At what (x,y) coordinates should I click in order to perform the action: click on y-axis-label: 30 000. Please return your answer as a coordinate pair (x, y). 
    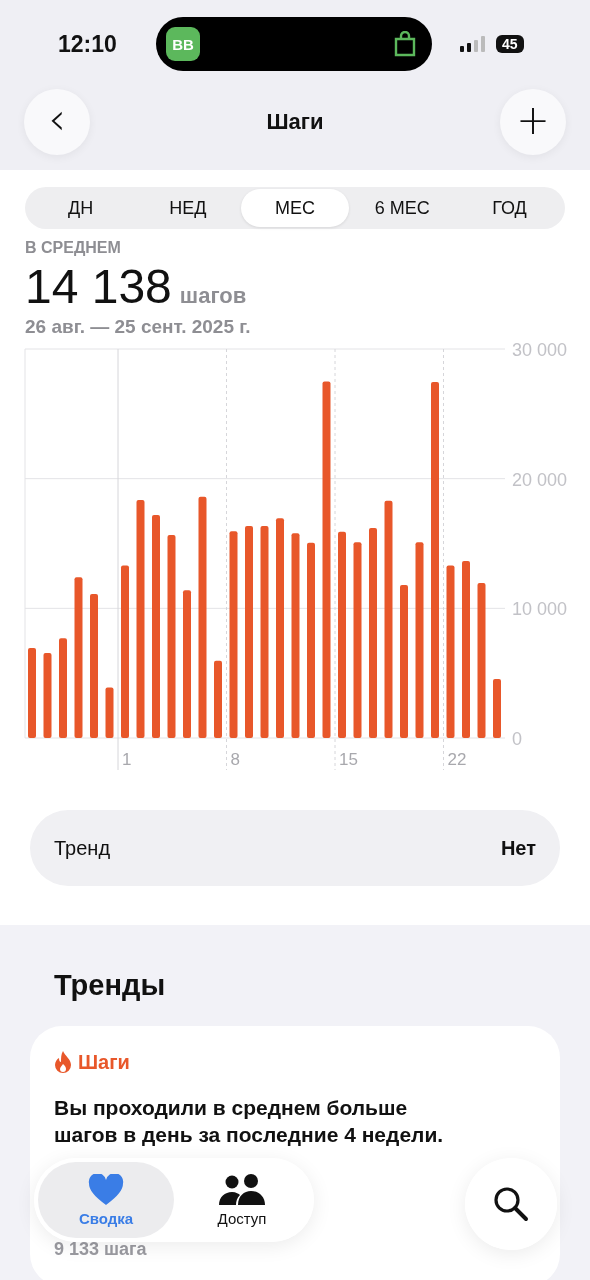
    Looking at the image, I should click on (540, 351).